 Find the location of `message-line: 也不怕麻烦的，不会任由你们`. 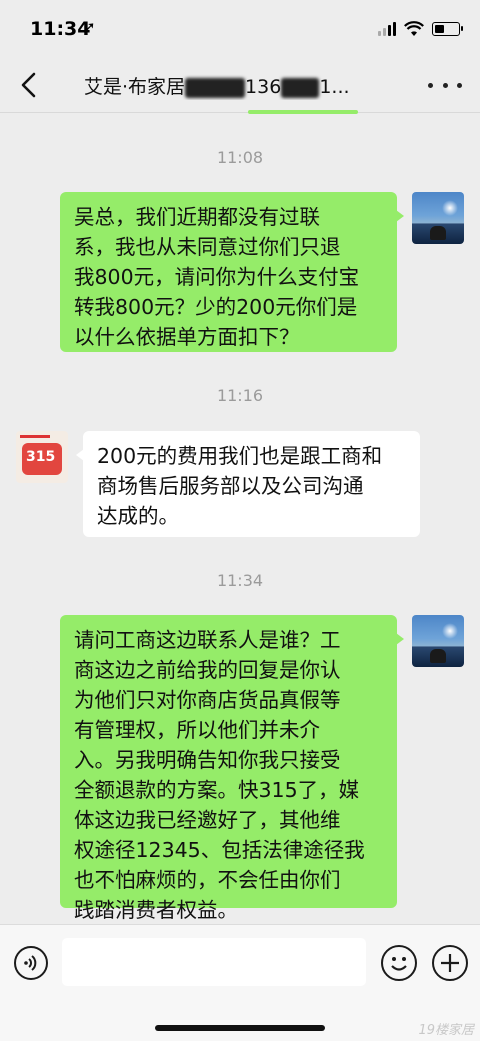

message-line: 也不怕麻烦的，不会任由你们 is located at coordinates (207, 880).